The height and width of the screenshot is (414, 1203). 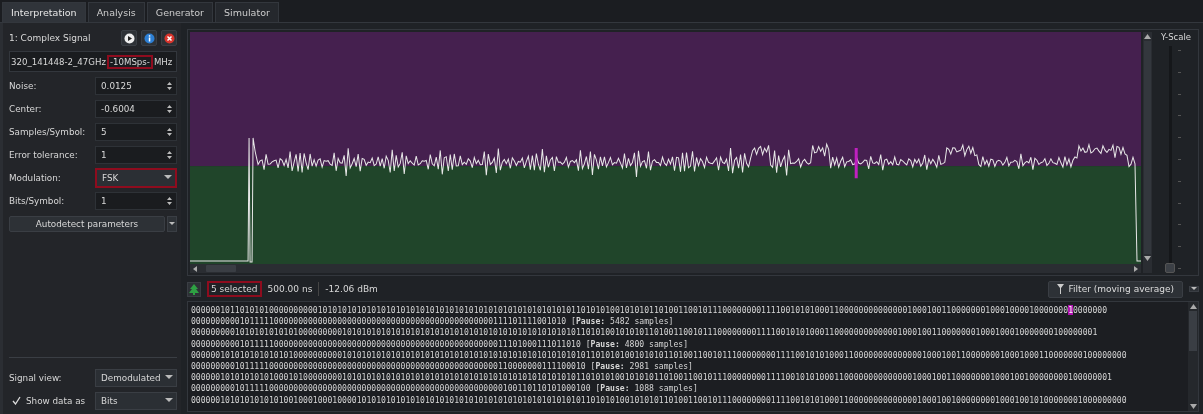 I want to click on spin-box: 0.0125, so click(x=136, y=85).